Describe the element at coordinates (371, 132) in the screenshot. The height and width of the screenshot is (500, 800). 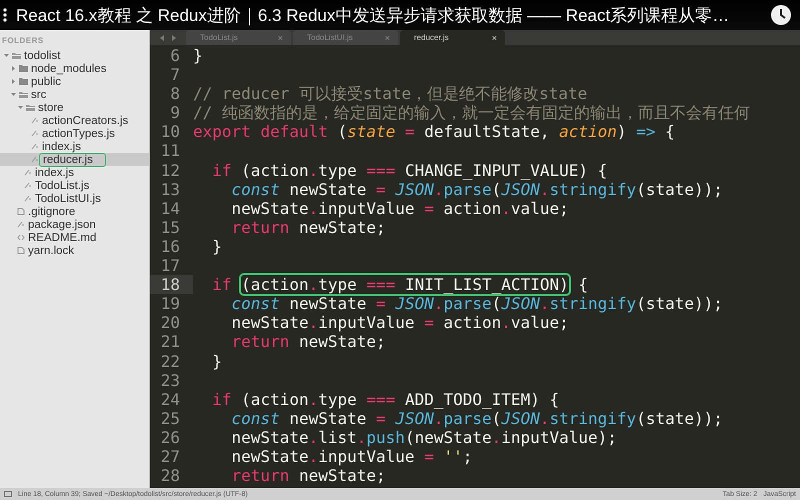
I see `code-token: state` at that location.